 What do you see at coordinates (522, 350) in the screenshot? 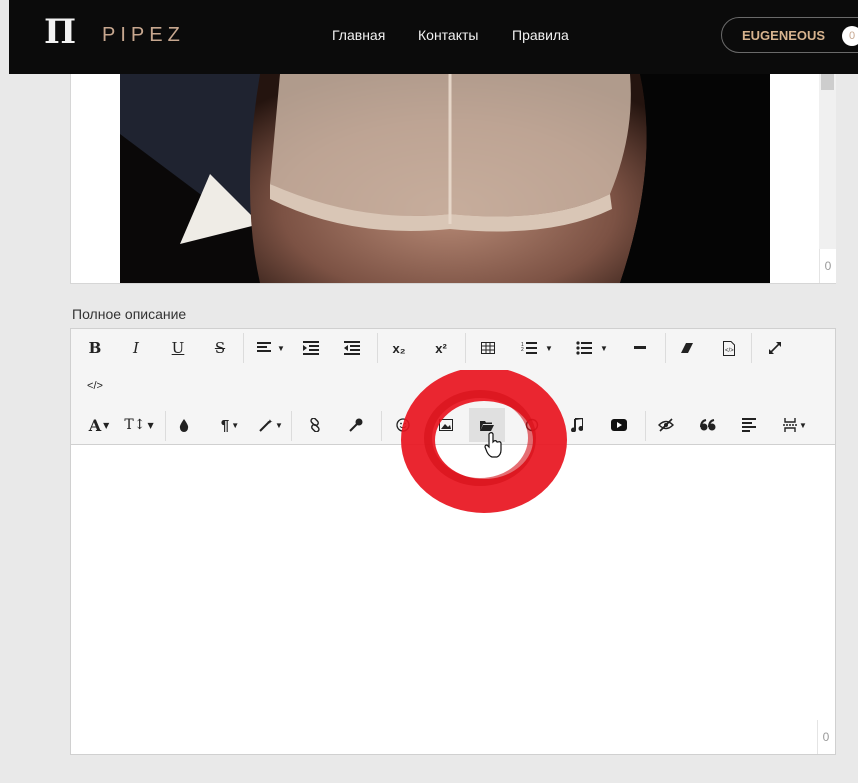
I see `svg-text: 2` at bounding box center [522, 350].